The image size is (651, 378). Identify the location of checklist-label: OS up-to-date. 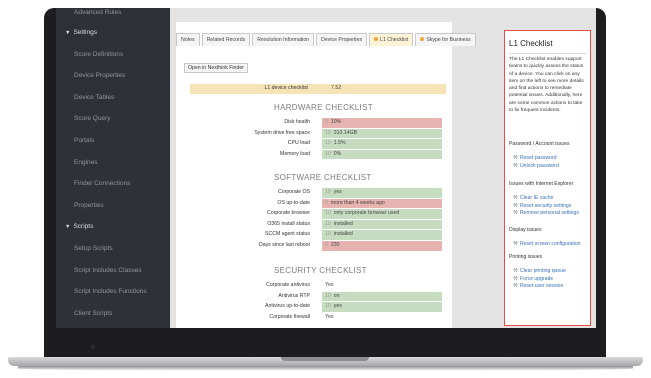
(293, 202).